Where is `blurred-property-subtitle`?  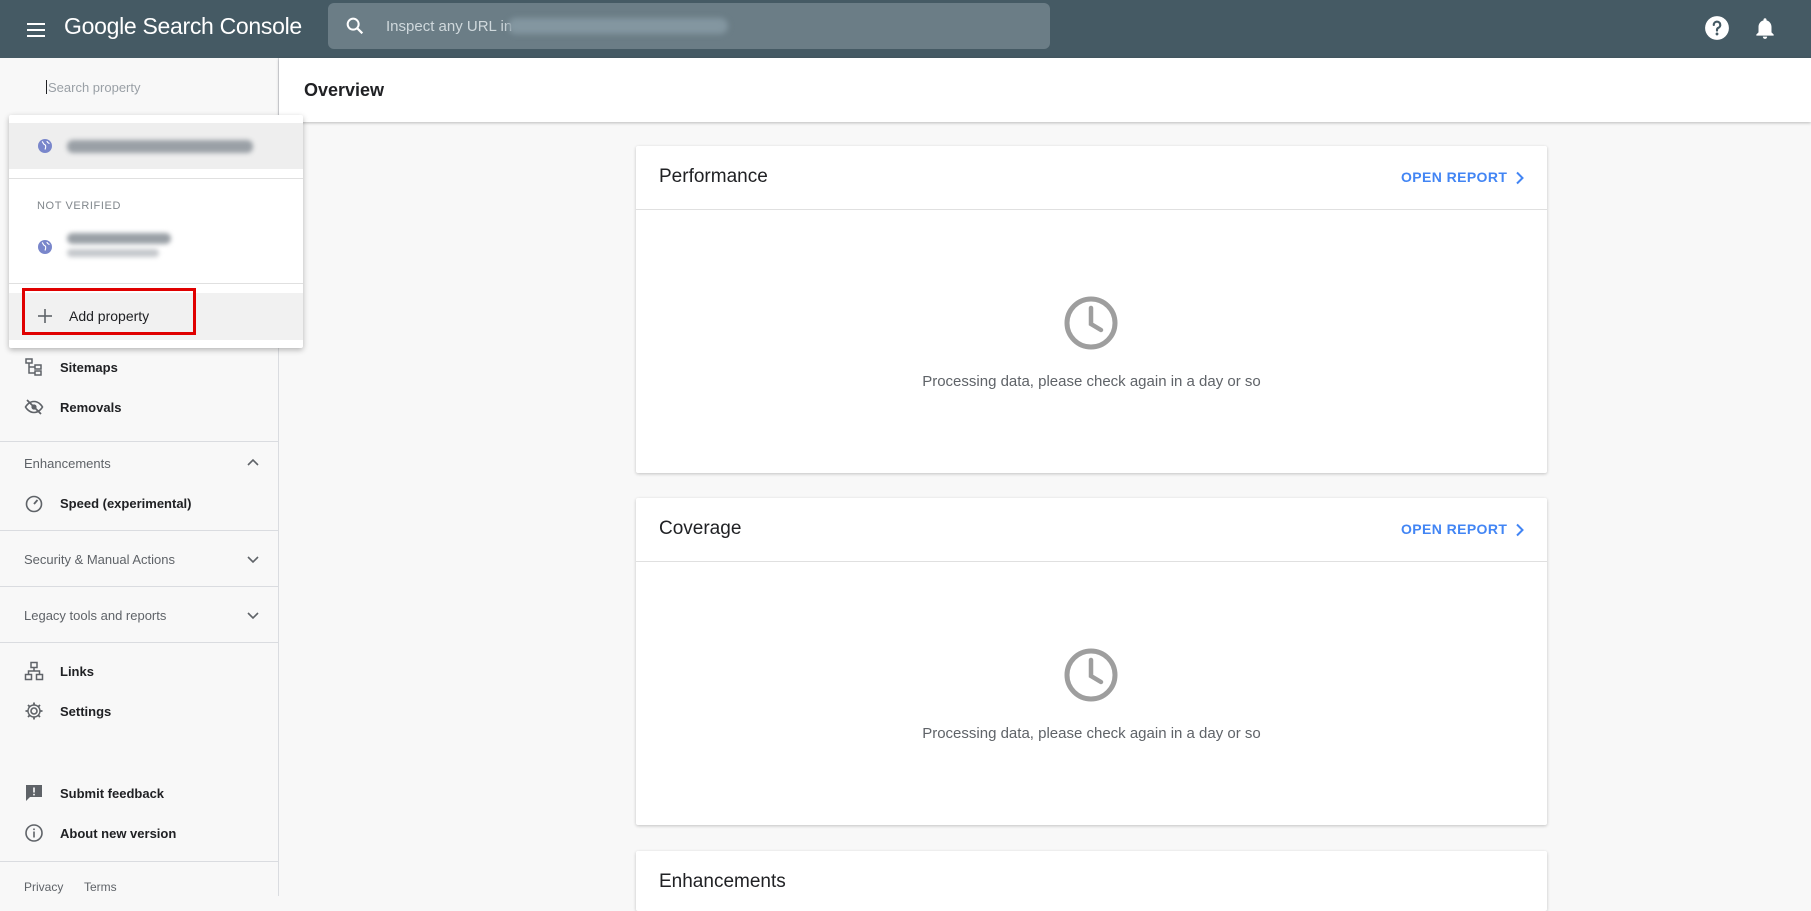
blurred-property-subtitle is located at coordinates (113, 253).